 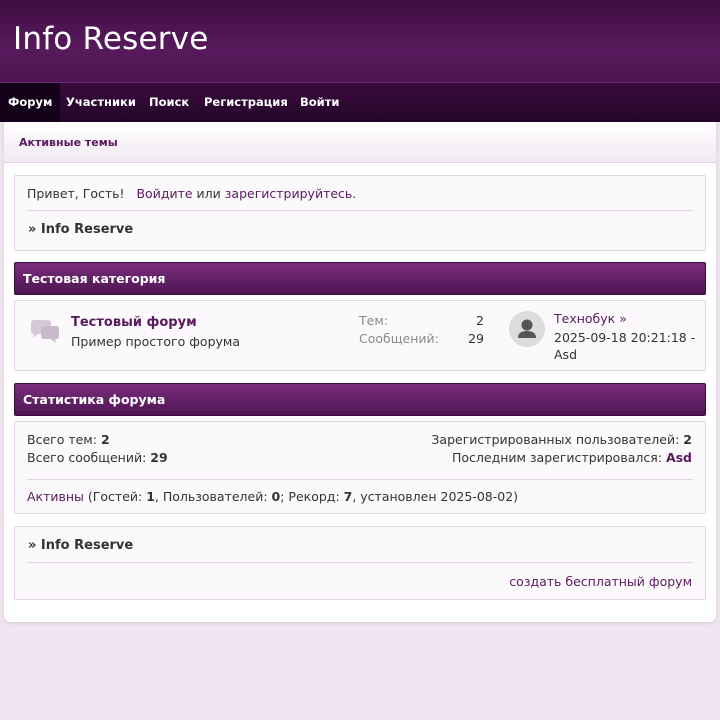 I want to click on site-header: Info Reserve, so click(x=360, y=41).